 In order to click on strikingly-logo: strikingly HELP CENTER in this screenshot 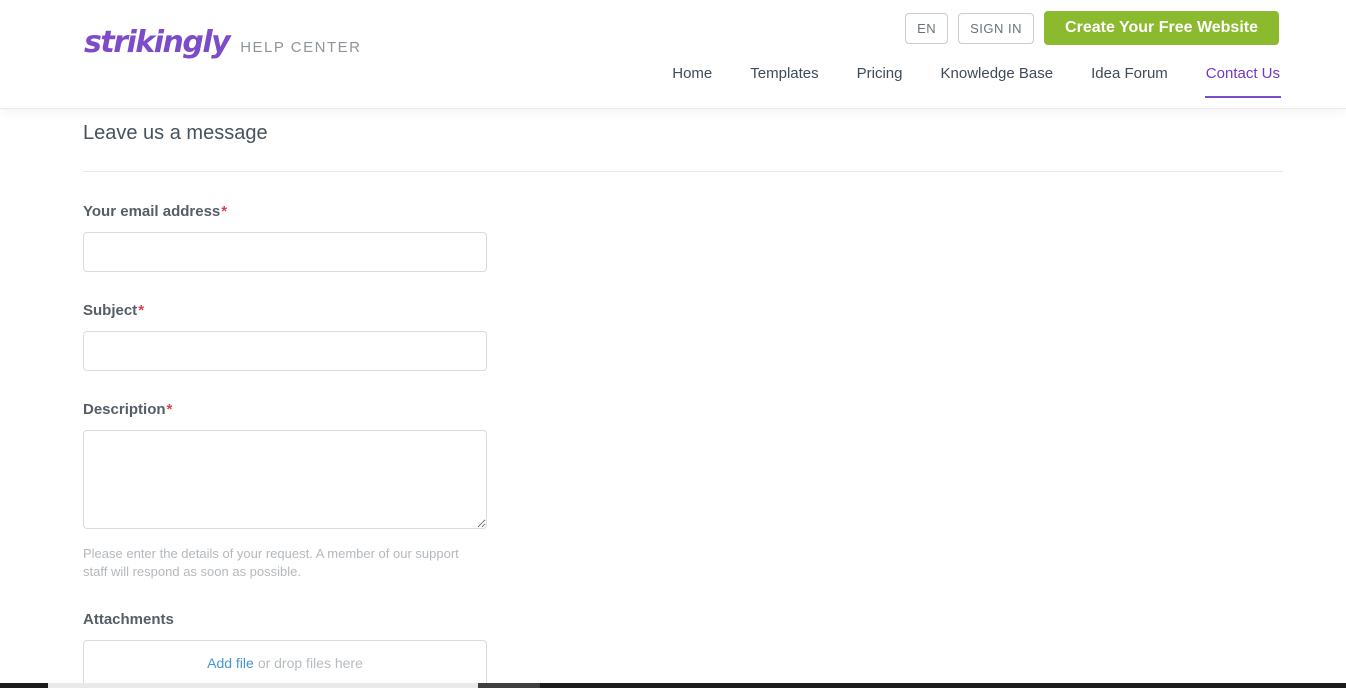, I will do `click(222, 43)`.